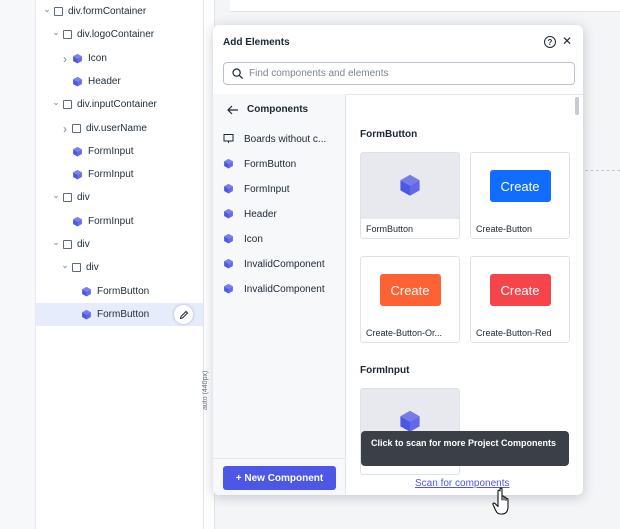 Image resolution: width=620 pixels, height=529 pixels. I want to click on components-back-button: Components, so click(267, 109).